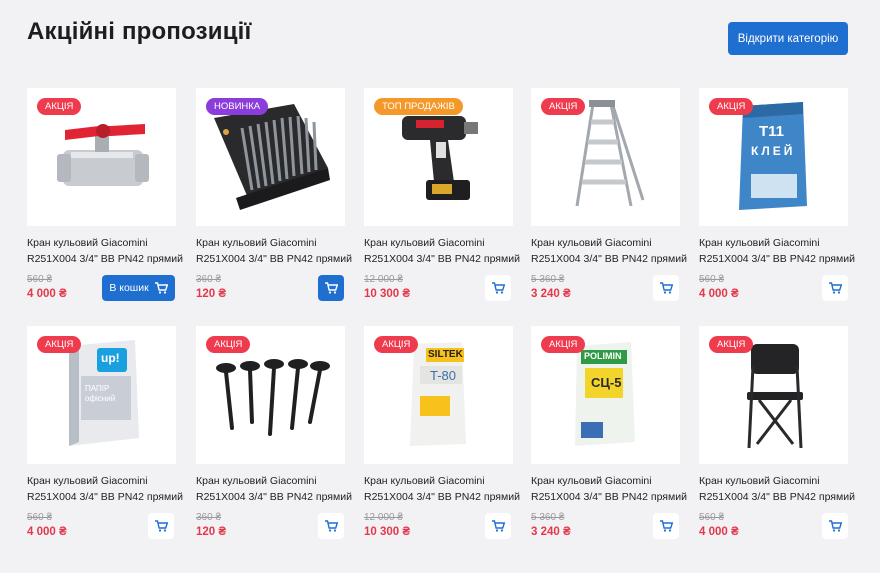 The height and width of the screenshot is (573, 880). What do you see at coordinates (603, 356) in the screenshot?
I see `bag-text: POLIMIN` at bounding box center [603, 356].